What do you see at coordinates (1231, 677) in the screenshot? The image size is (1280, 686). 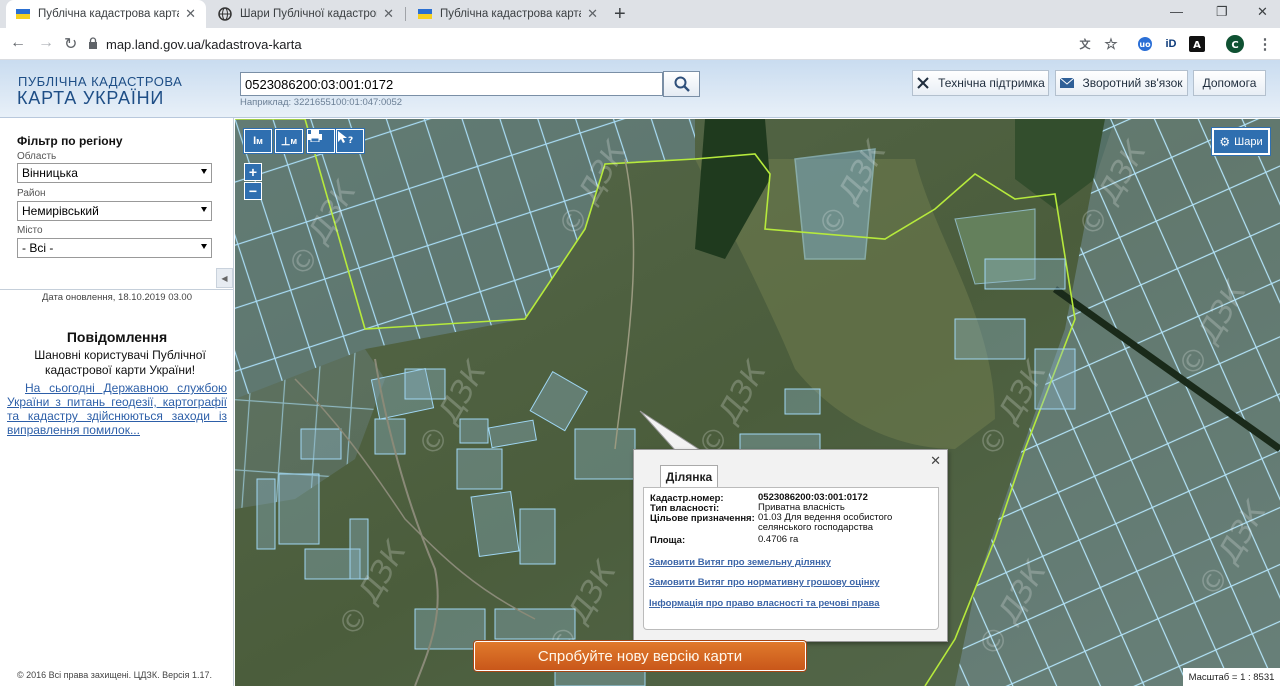 I see `scale-readout: Масштаб = 1 : 8531` at bounding box center [1231, 677].